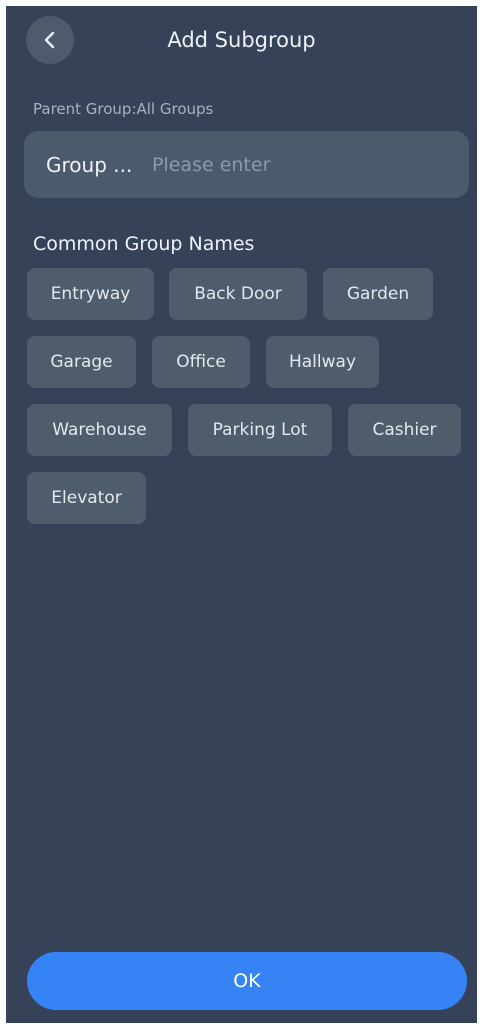 This screenshot has height=1029, width=483. I want to click on chip-garden: Garden, so click(378, 294).